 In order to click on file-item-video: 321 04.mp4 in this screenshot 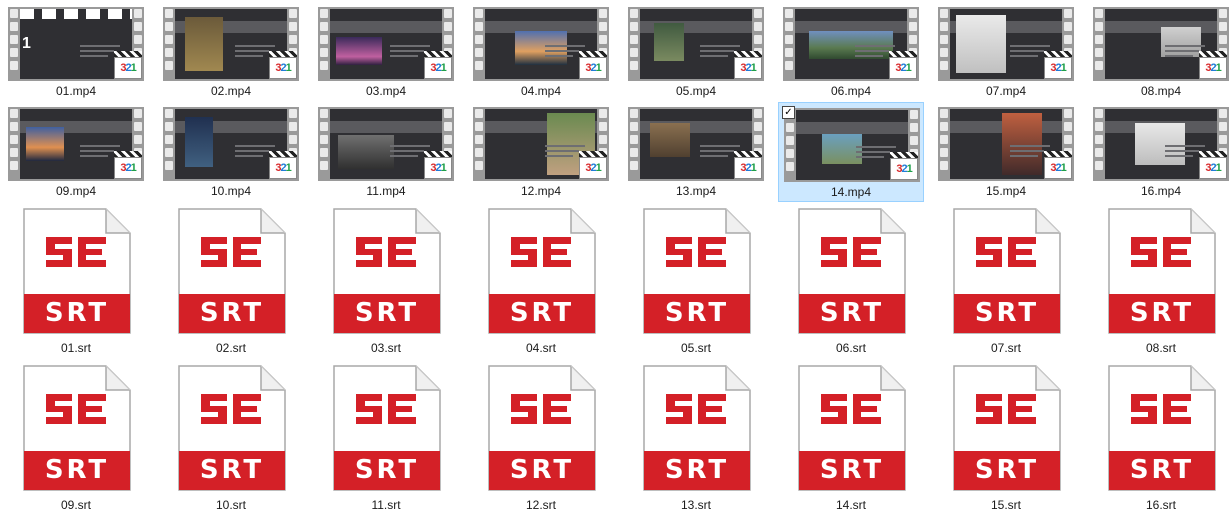, I will do `click(541, 52)`.